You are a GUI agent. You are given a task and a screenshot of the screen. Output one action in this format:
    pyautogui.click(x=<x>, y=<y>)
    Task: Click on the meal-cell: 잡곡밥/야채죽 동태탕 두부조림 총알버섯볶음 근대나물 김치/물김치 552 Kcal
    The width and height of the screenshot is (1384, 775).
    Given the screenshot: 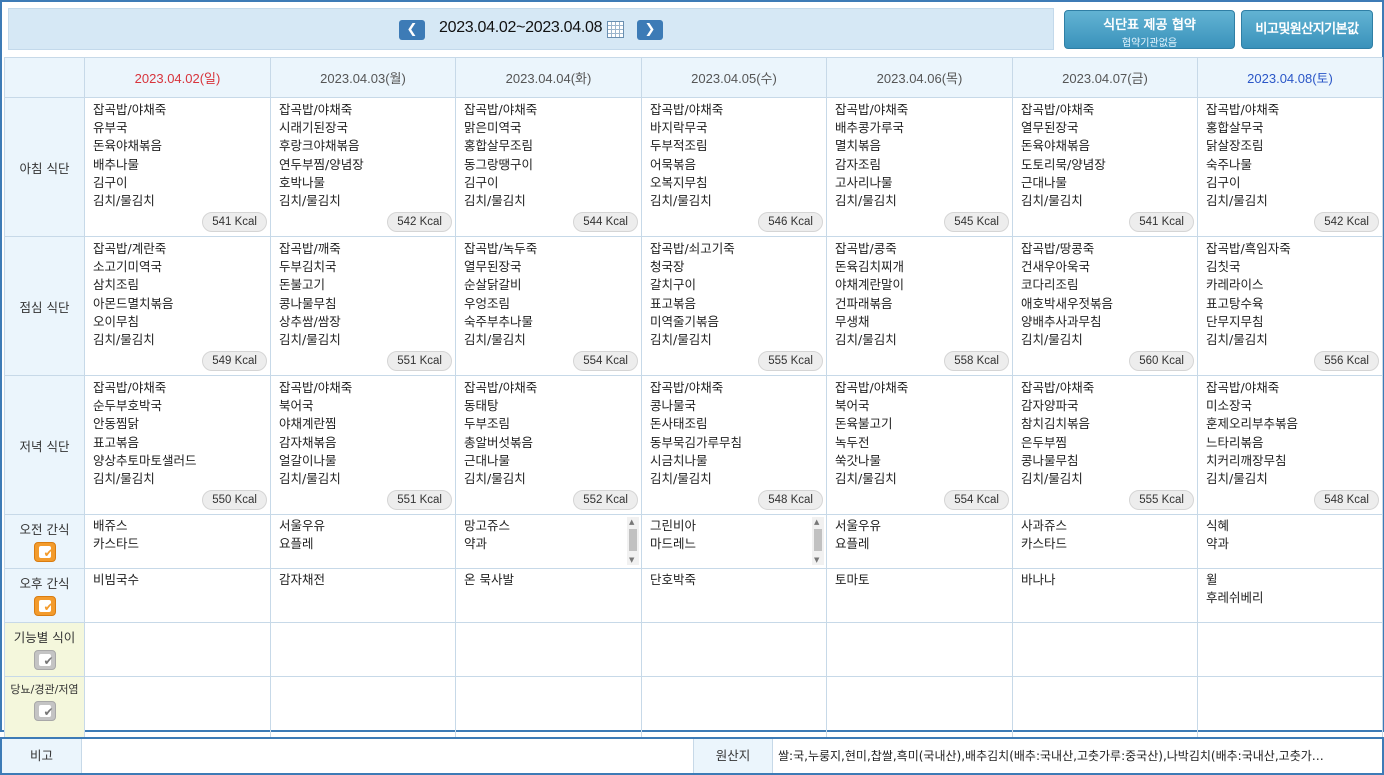 What is the action you would take?
    pyautogui.click(x=548, y=445)
    